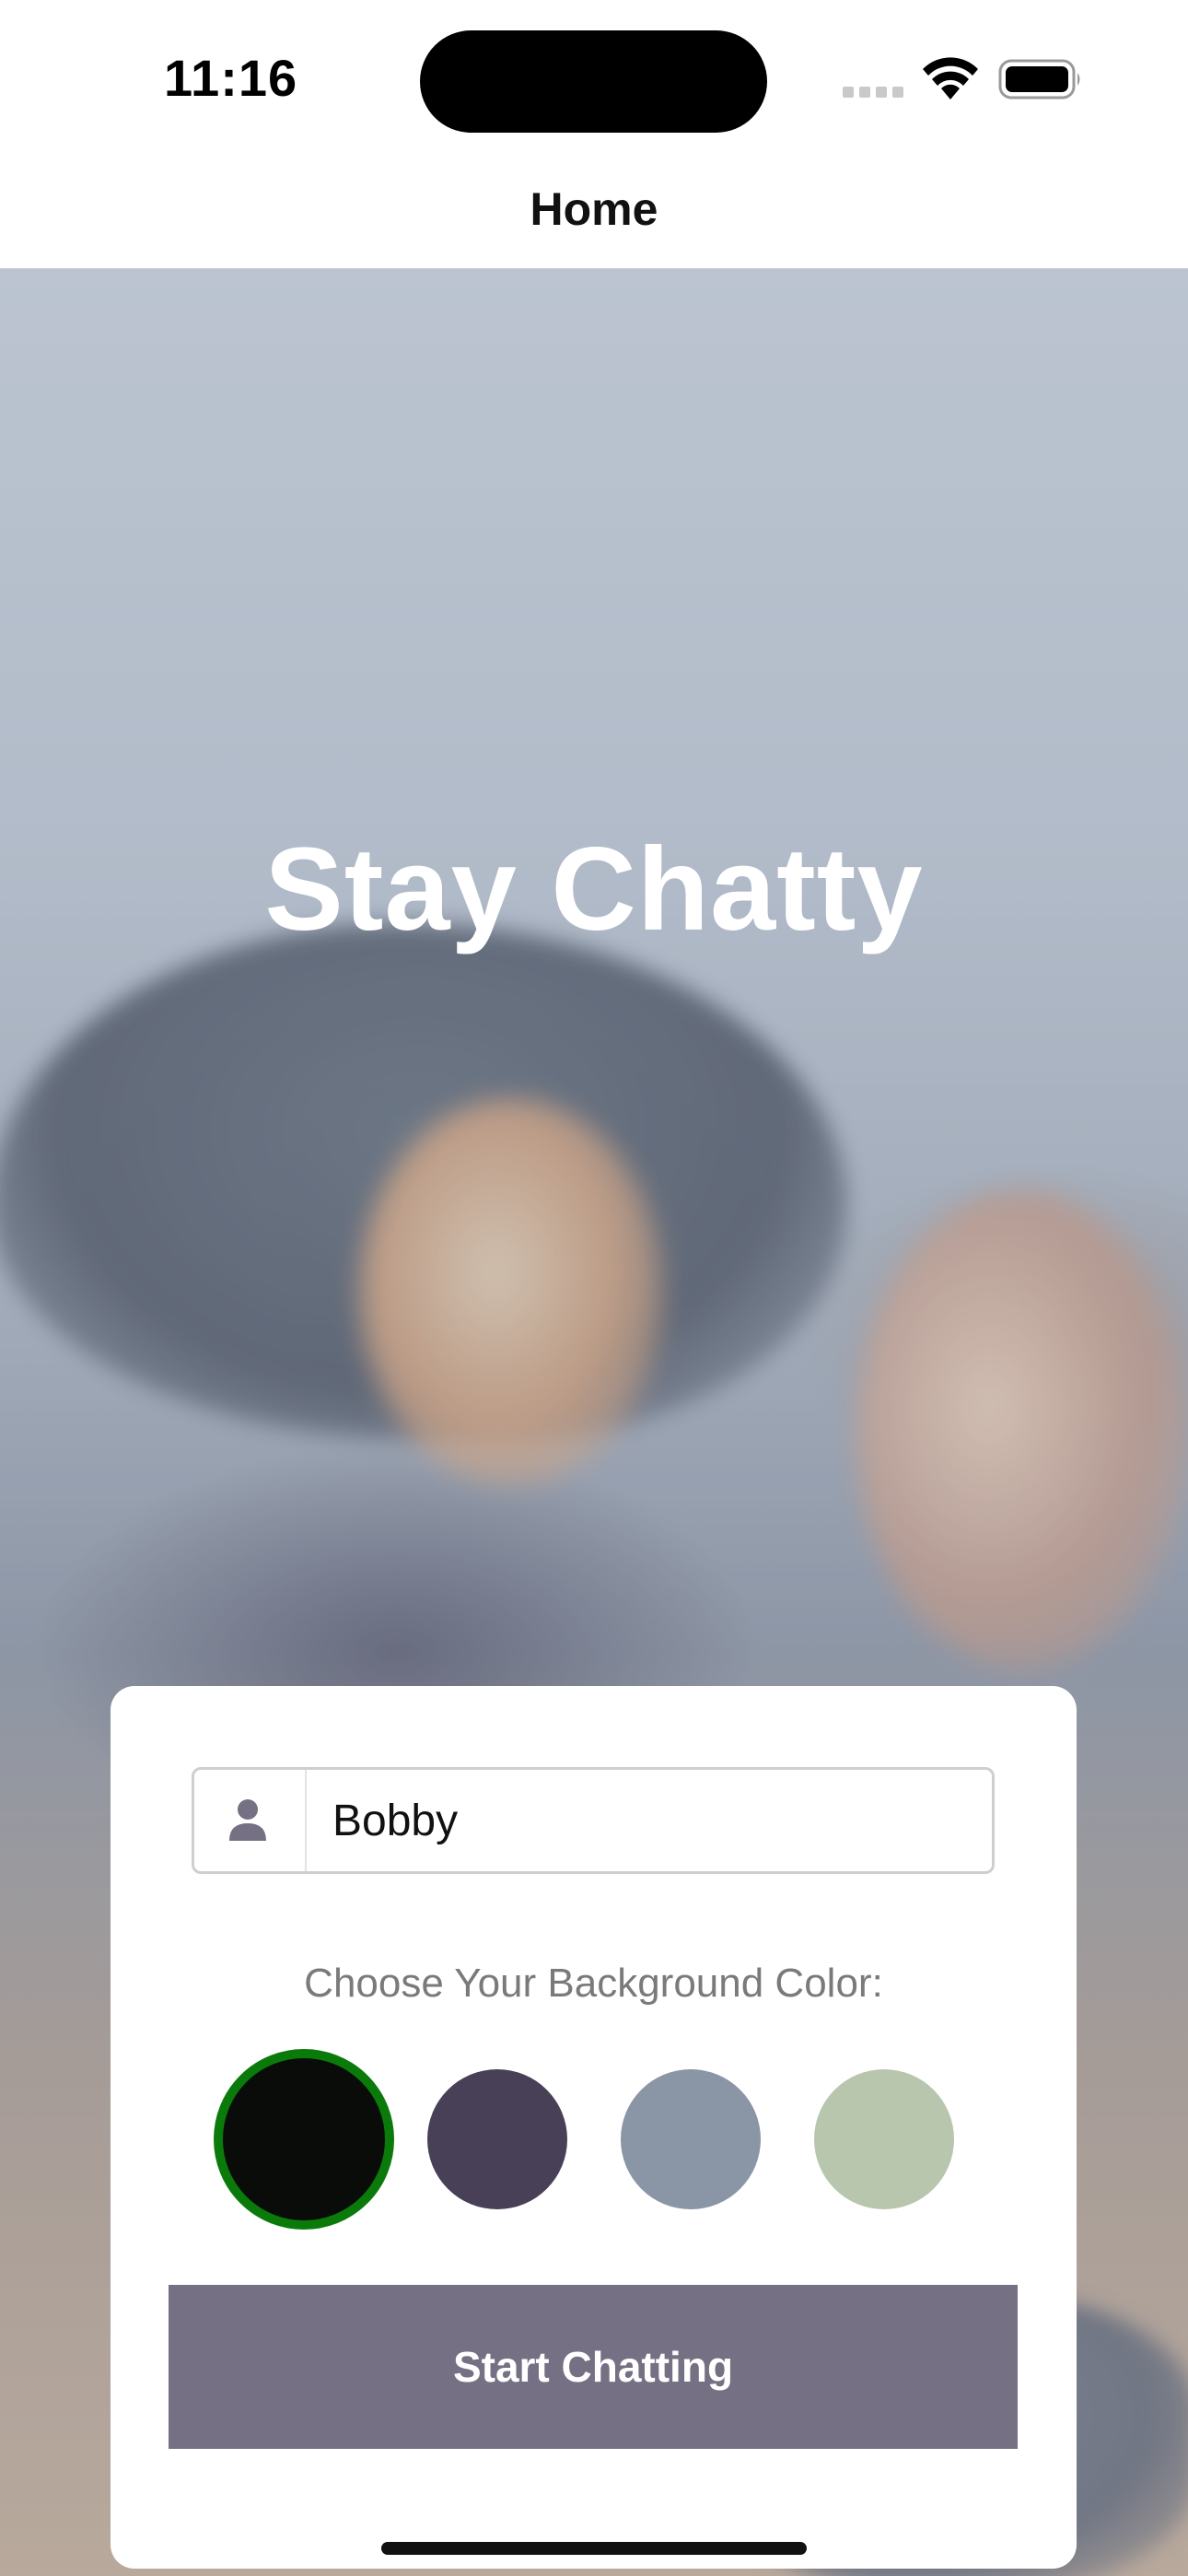 The image size is (1188, 2576). Describe the element at coordinates (593, 81) in the screenshot. I see `dynamic-island` at that location.